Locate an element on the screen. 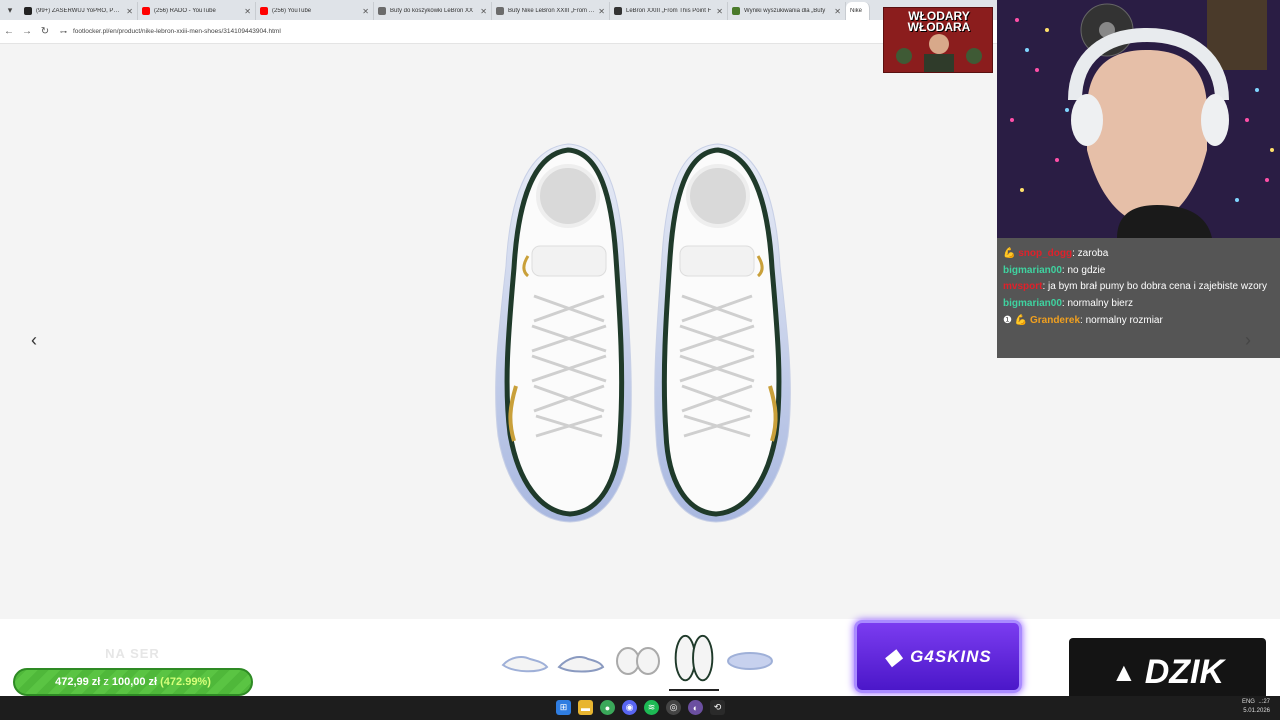 The image size is (1280, 720). browser-tab-active: Nike is located at coordinates (858, 11).